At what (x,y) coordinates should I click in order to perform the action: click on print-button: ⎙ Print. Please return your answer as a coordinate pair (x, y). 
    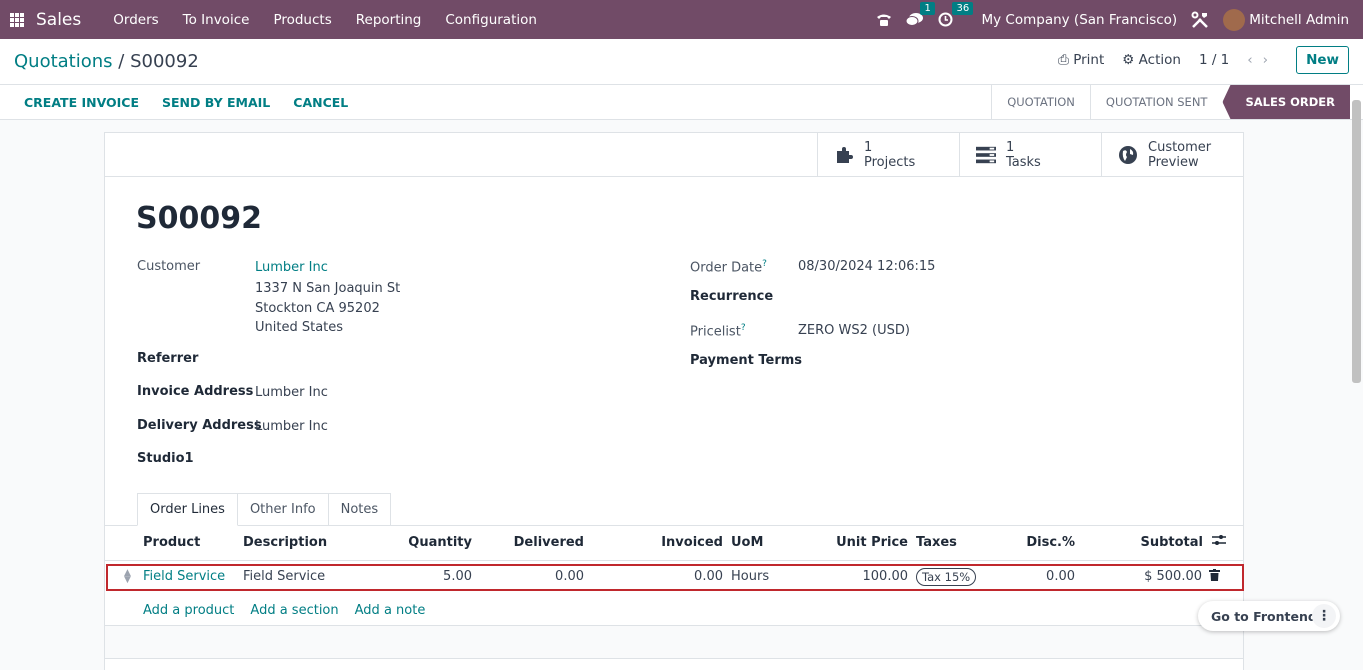
    Looking at the image, I should click on (1081, 60).